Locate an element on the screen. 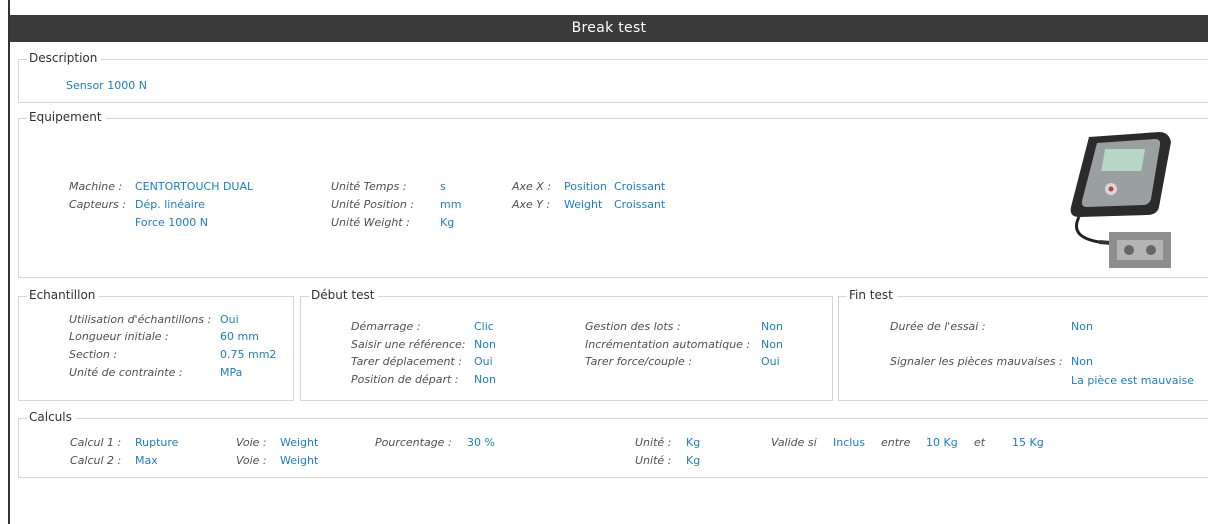 The height and width of the screenshot is (524, 1208). reference-label: Saisir une référence: is located at coordinates (408, 344).